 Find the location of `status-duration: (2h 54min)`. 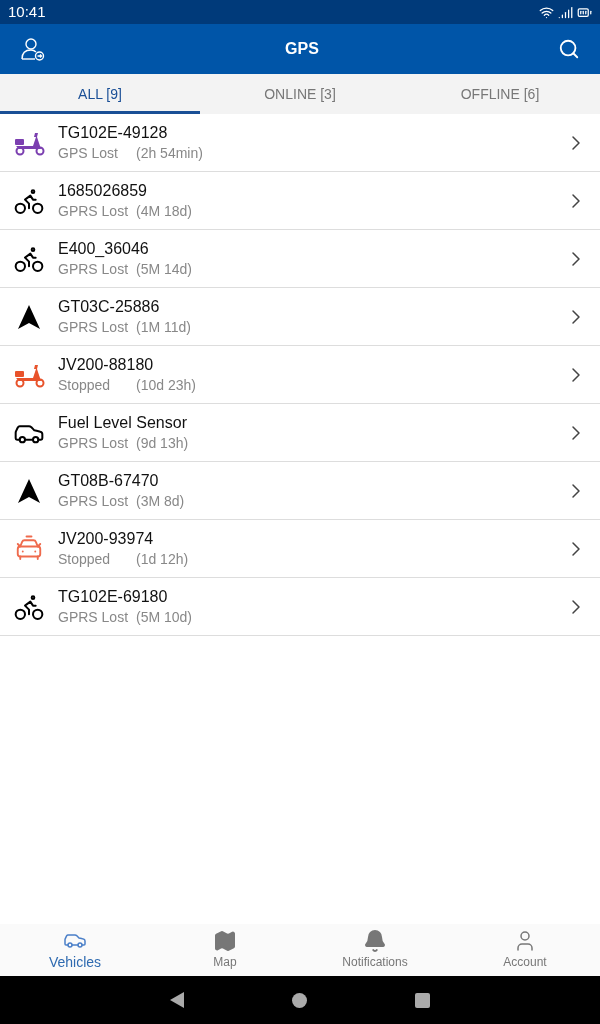

status-duration: (2h 54min) is located at coordinates (169, 153).